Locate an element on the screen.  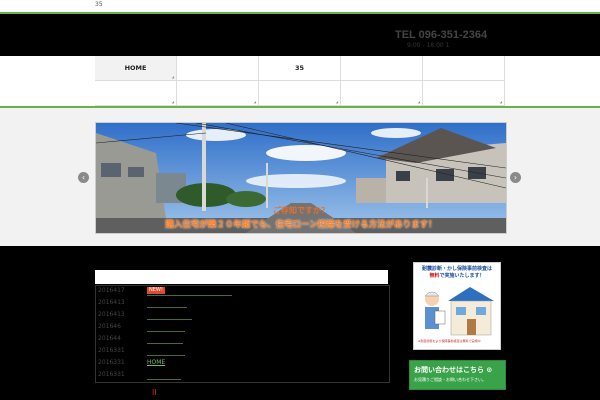
top-bar: 35 is located at coordinates (300, 7).